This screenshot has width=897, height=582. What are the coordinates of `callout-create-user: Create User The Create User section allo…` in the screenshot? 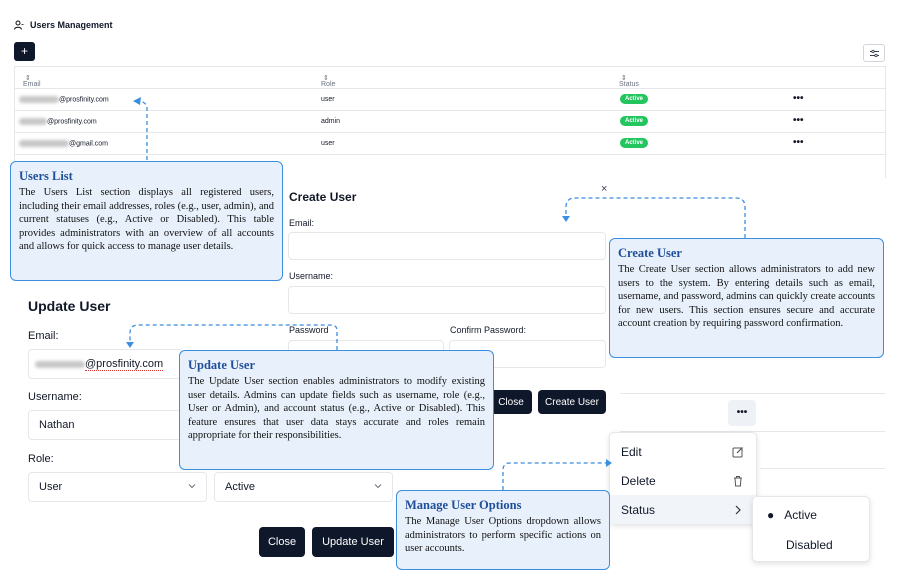 It's located at (746, 298).